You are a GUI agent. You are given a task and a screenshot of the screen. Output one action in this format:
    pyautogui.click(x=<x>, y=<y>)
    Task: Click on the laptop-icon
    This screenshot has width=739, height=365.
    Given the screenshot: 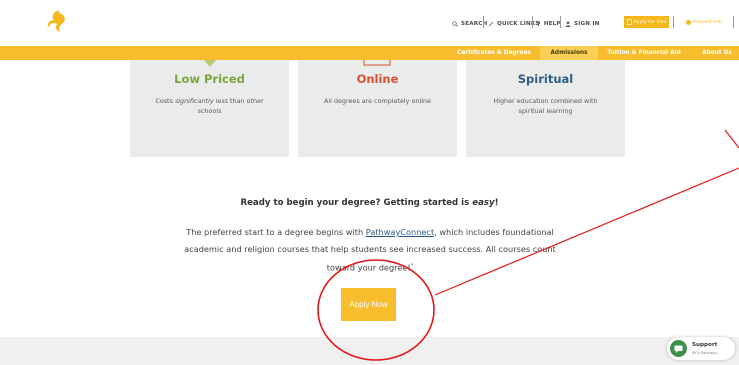 What is the action you would take?
    pyautogui.click(x=377, y=63)
    